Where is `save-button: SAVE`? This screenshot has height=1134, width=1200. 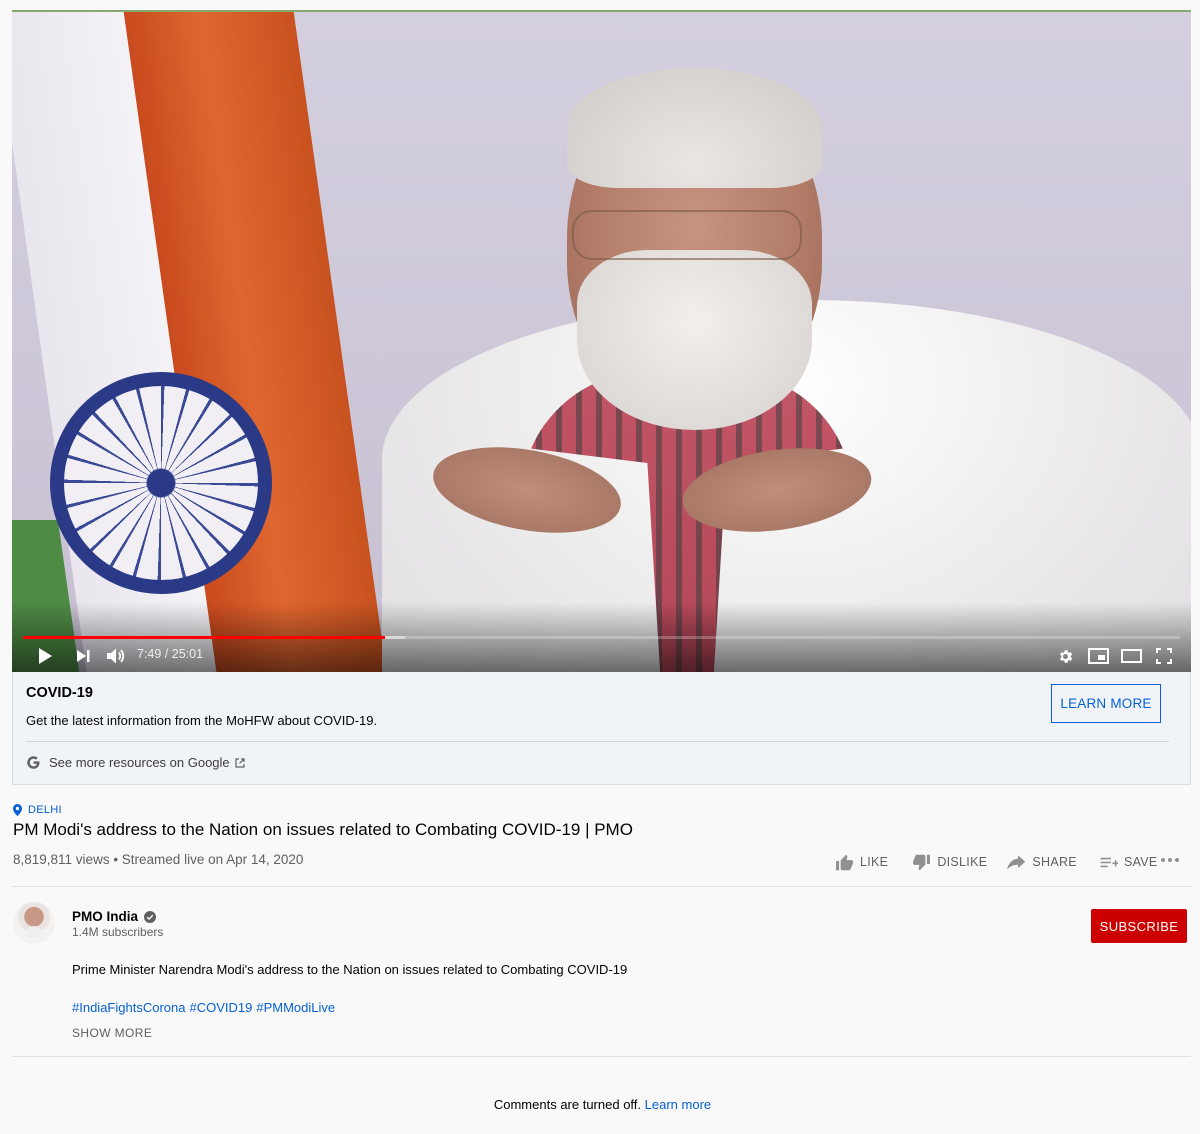 save-button: SAVE is located at coordinates (1128, 862).